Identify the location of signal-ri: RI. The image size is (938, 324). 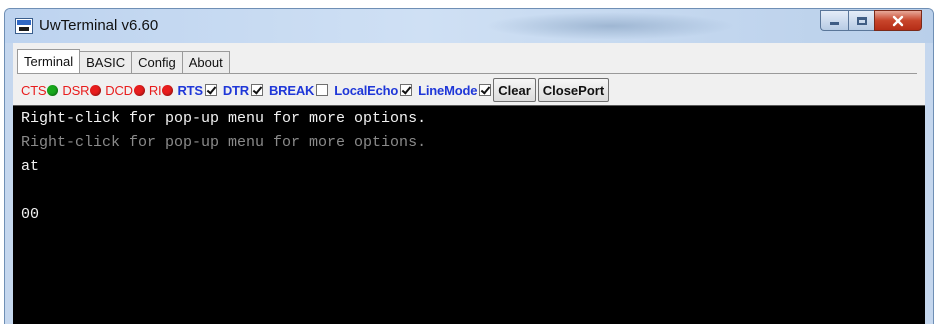
(161, 90).